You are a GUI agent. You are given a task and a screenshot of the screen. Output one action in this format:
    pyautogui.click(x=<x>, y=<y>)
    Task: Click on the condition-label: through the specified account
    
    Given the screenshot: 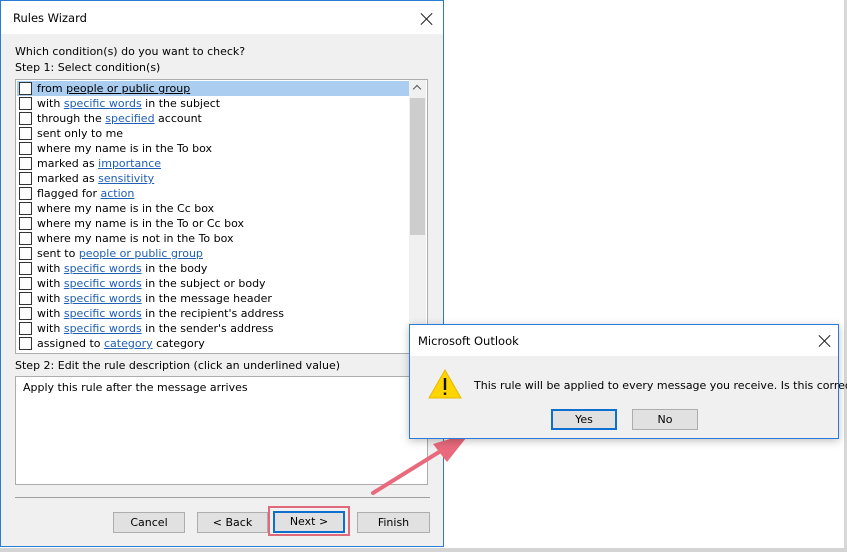 What is the action you would take?
    pyautogui.click(x=119, y=118)
    